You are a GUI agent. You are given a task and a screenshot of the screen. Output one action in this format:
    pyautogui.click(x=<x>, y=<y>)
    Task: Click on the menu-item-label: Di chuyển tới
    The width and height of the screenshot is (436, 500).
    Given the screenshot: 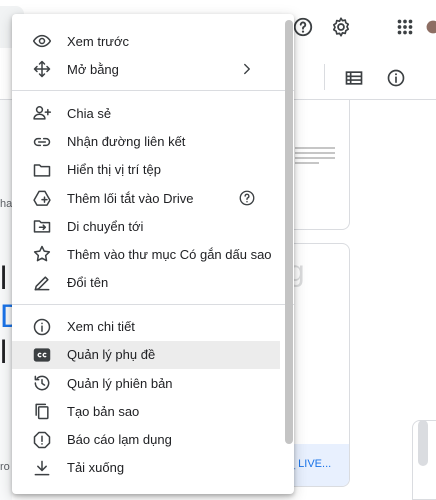 What is the action you would take?
    pyautogui.click(x=105, y=226)
    